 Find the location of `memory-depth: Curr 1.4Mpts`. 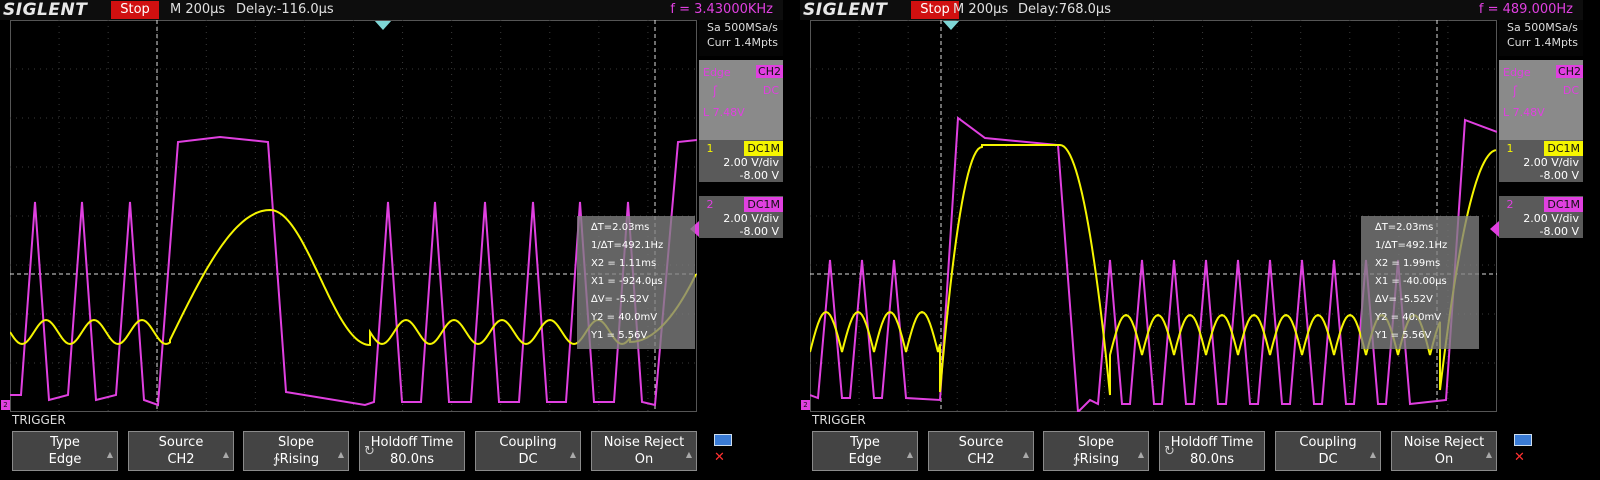

memory-depth: Curr 1.4Mpts is located at coordinates (743, 42).